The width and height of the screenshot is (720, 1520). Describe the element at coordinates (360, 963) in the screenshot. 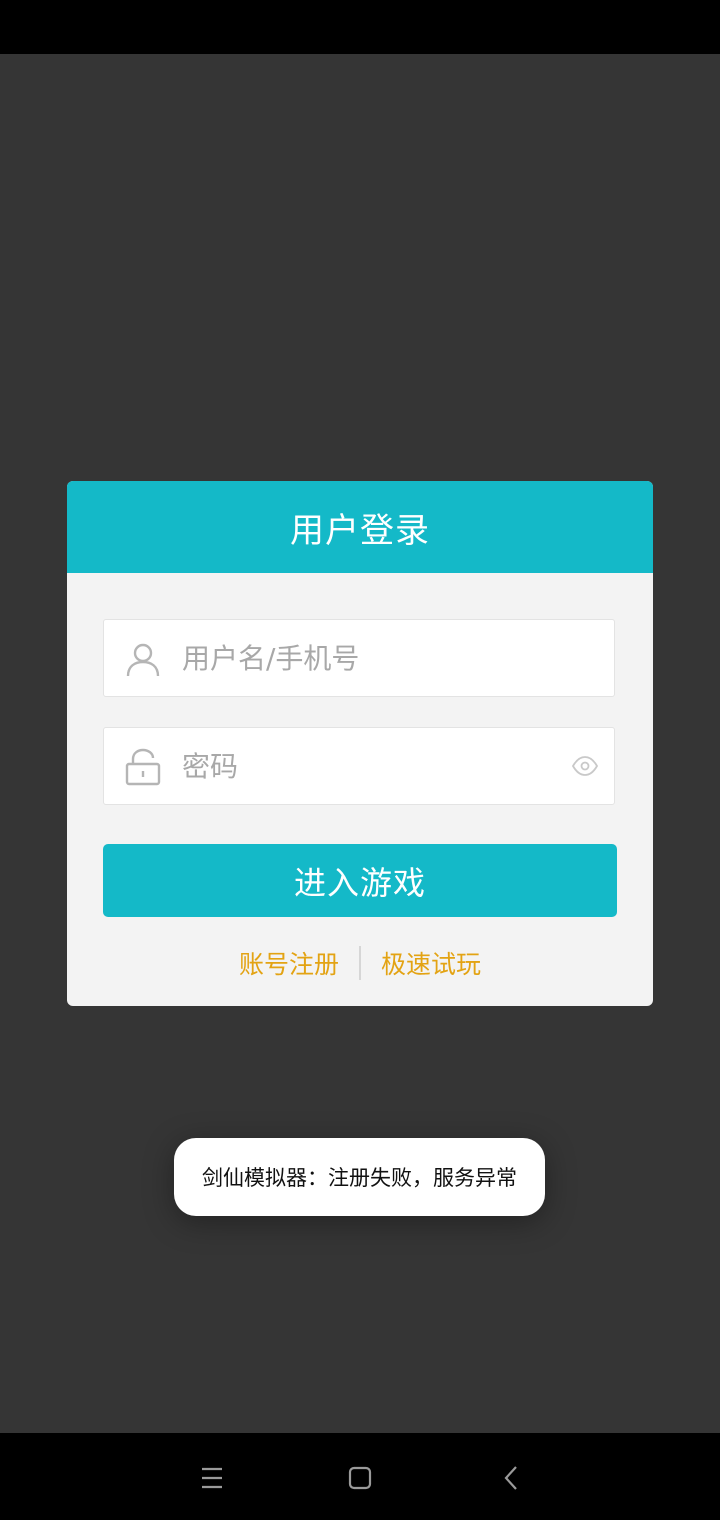

I see `dialog-links: 账号注册 极速试玩` at that location.